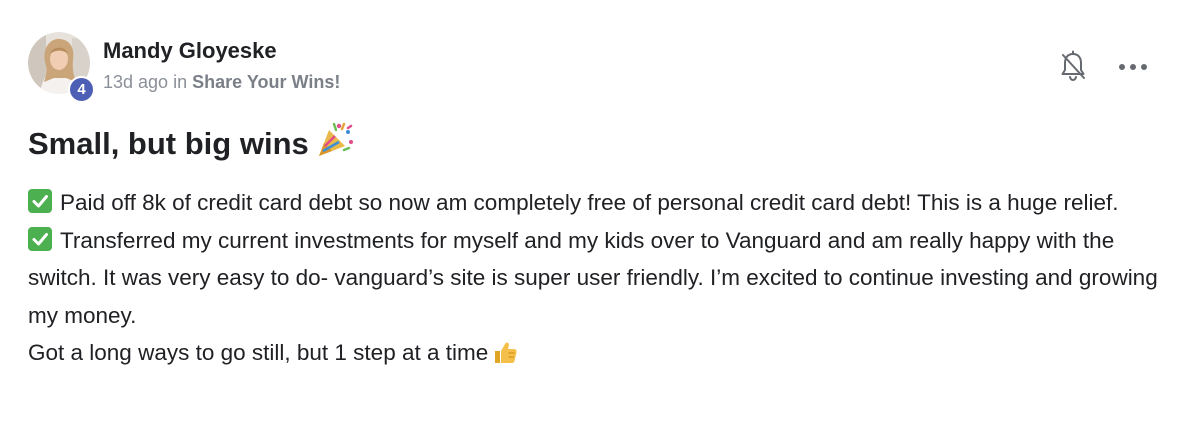 The height and width of the screenshot is (423, 1200). What do you see at coordinates (168, 143) in the screenshot?
I see `post-title-text: Small, but big wins` at bounding box center [168, 143].